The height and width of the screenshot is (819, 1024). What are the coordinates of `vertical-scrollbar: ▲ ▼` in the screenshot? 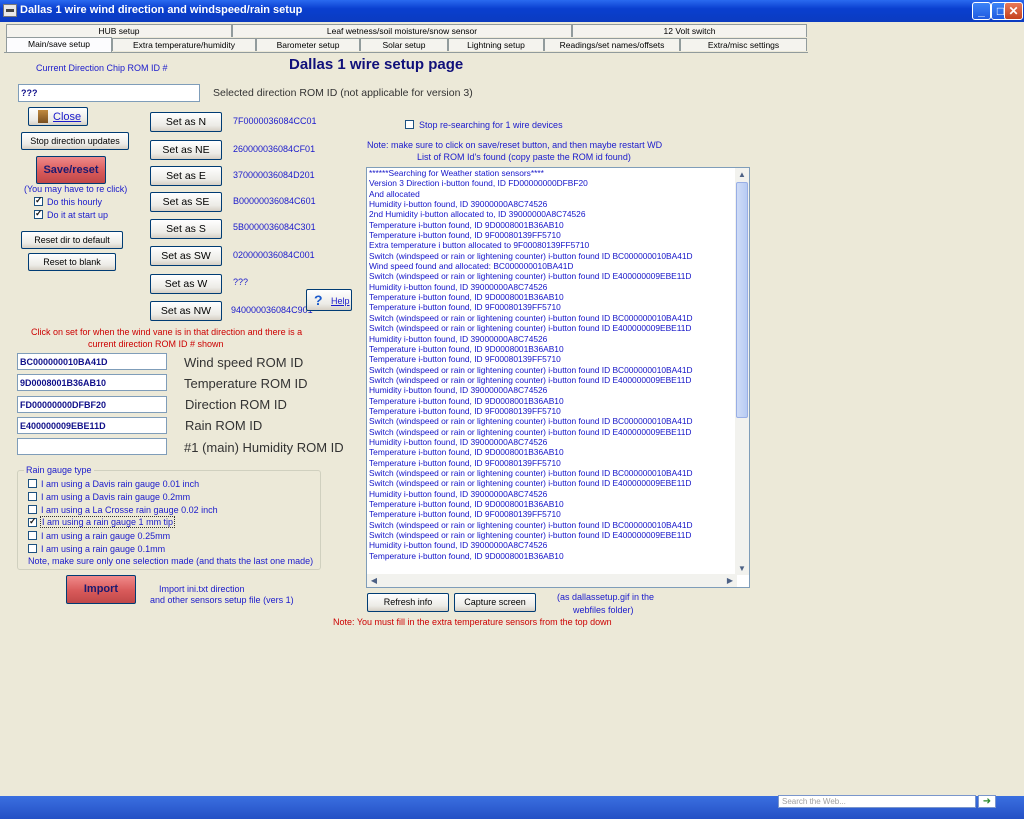 It's located at (742, 371).